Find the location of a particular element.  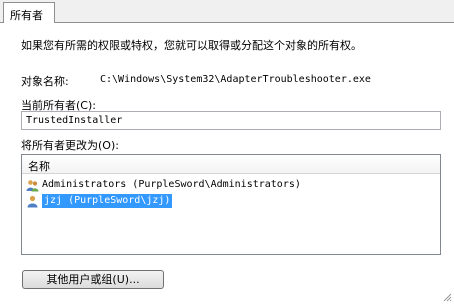

tab-owner: 所有者 is located at coordinates (29, 12).